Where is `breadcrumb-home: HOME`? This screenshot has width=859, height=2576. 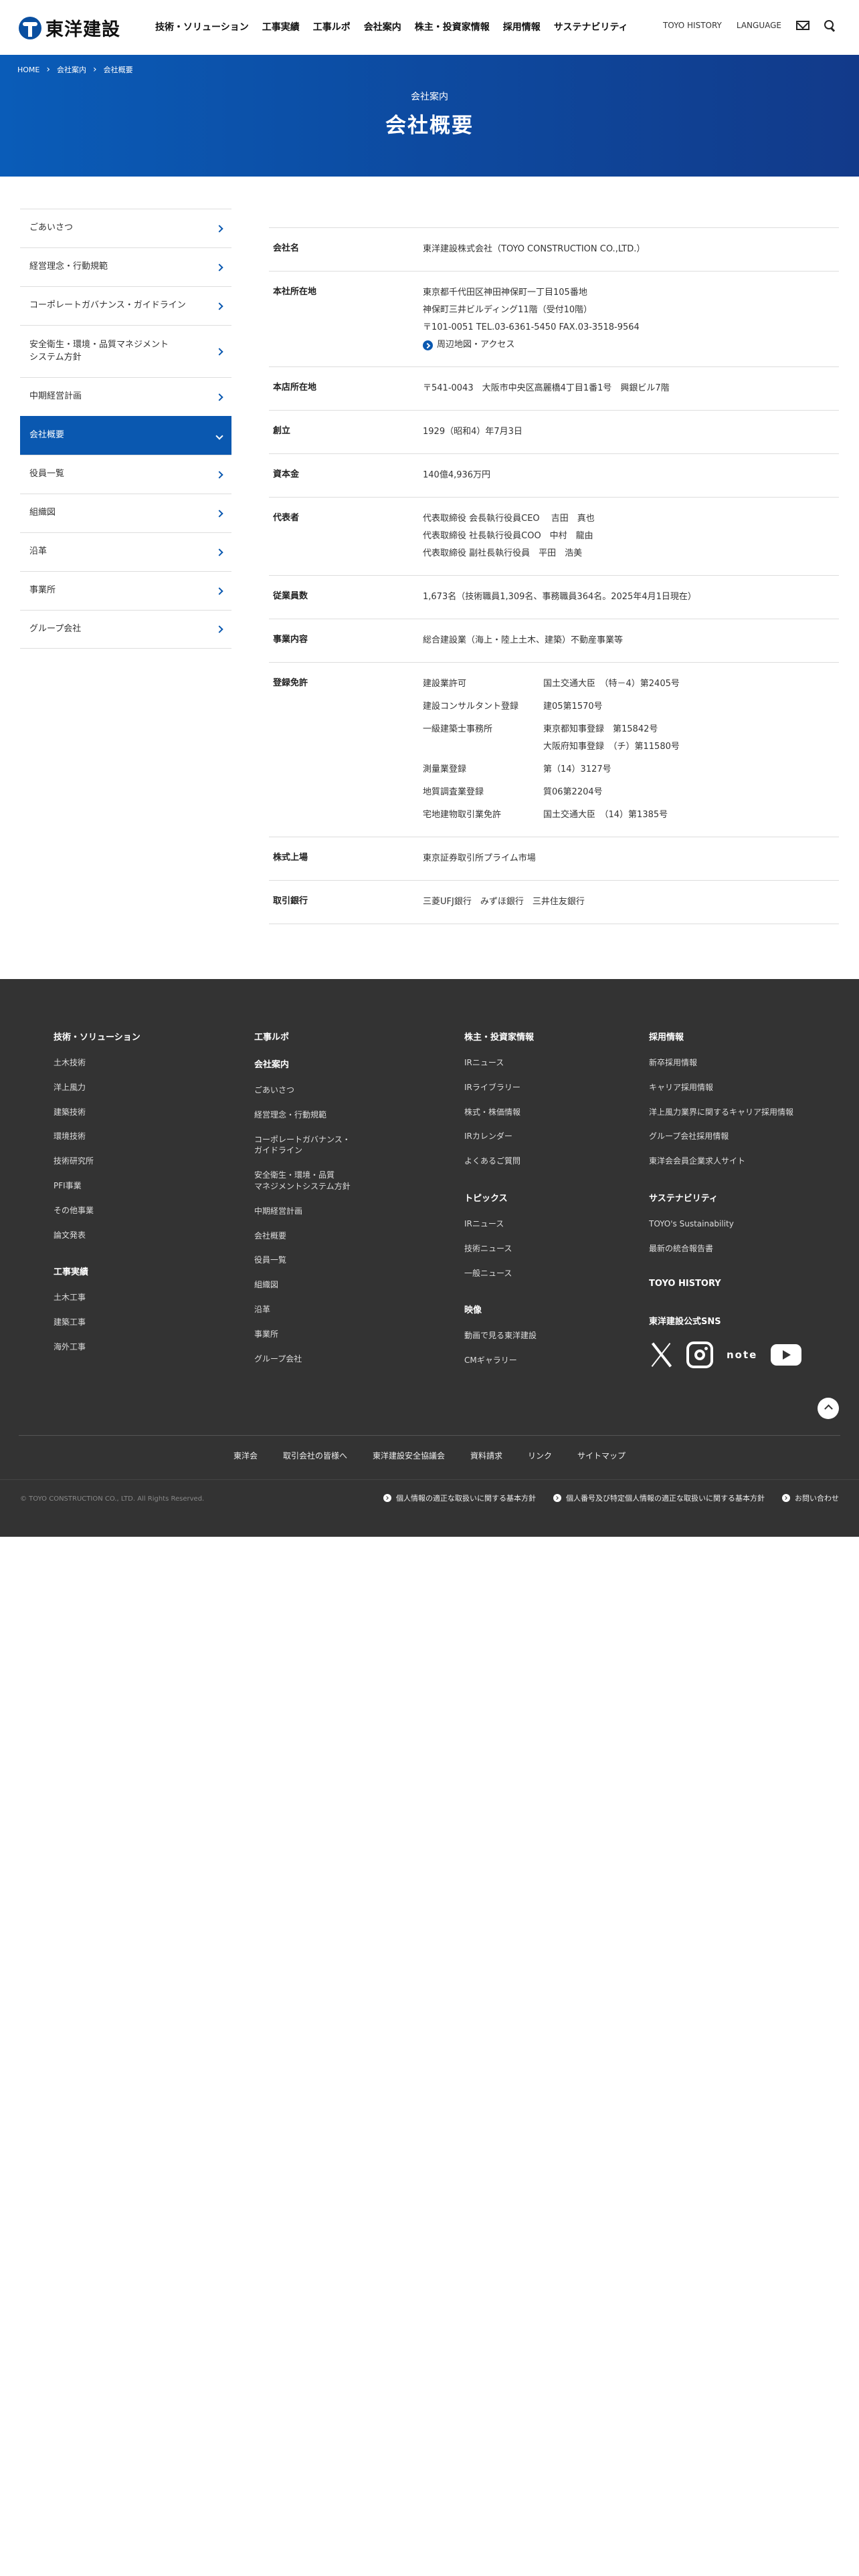
breadcrumb-home: HOME is located at coordinates (28, 70).